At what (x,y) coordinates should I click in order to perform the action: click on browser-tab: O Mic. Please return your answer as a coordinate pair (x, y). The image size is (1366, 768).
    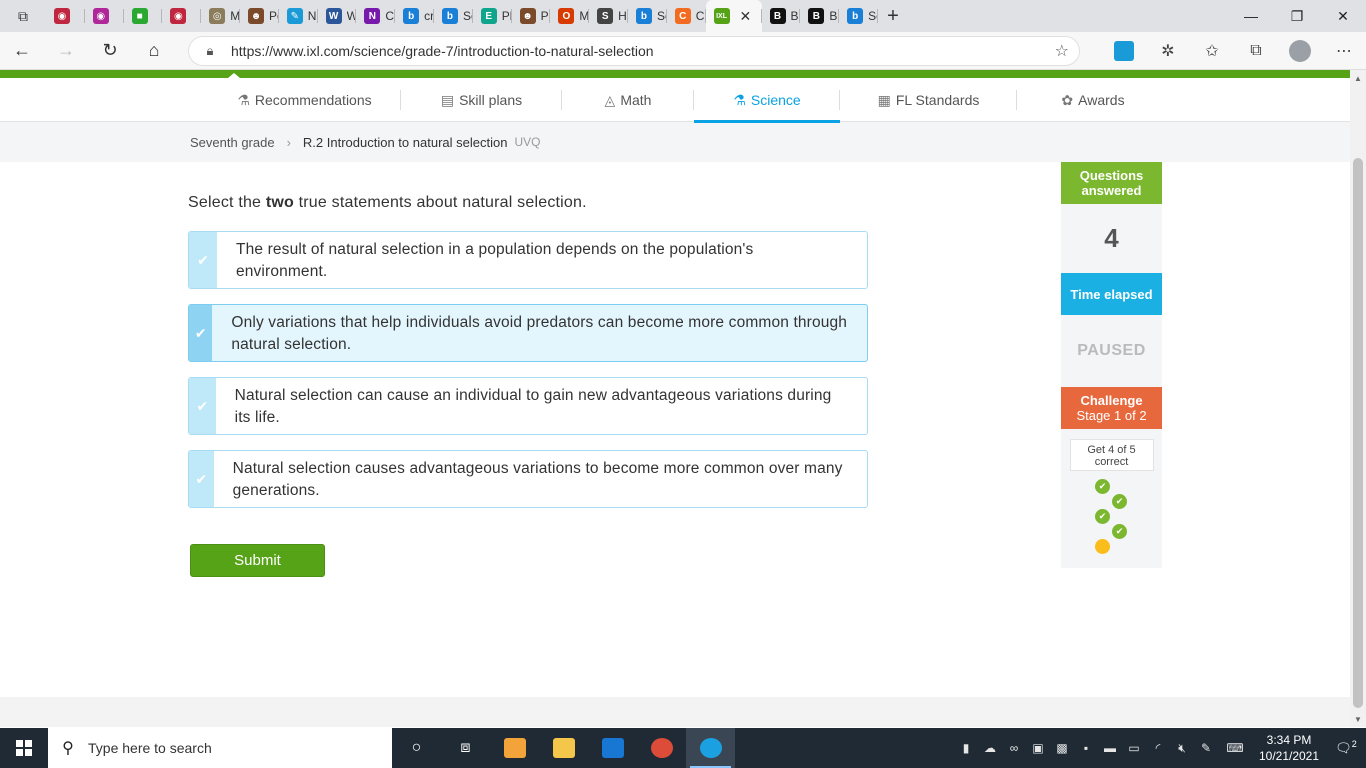
    Looking at the image, I should click on (569, 16).